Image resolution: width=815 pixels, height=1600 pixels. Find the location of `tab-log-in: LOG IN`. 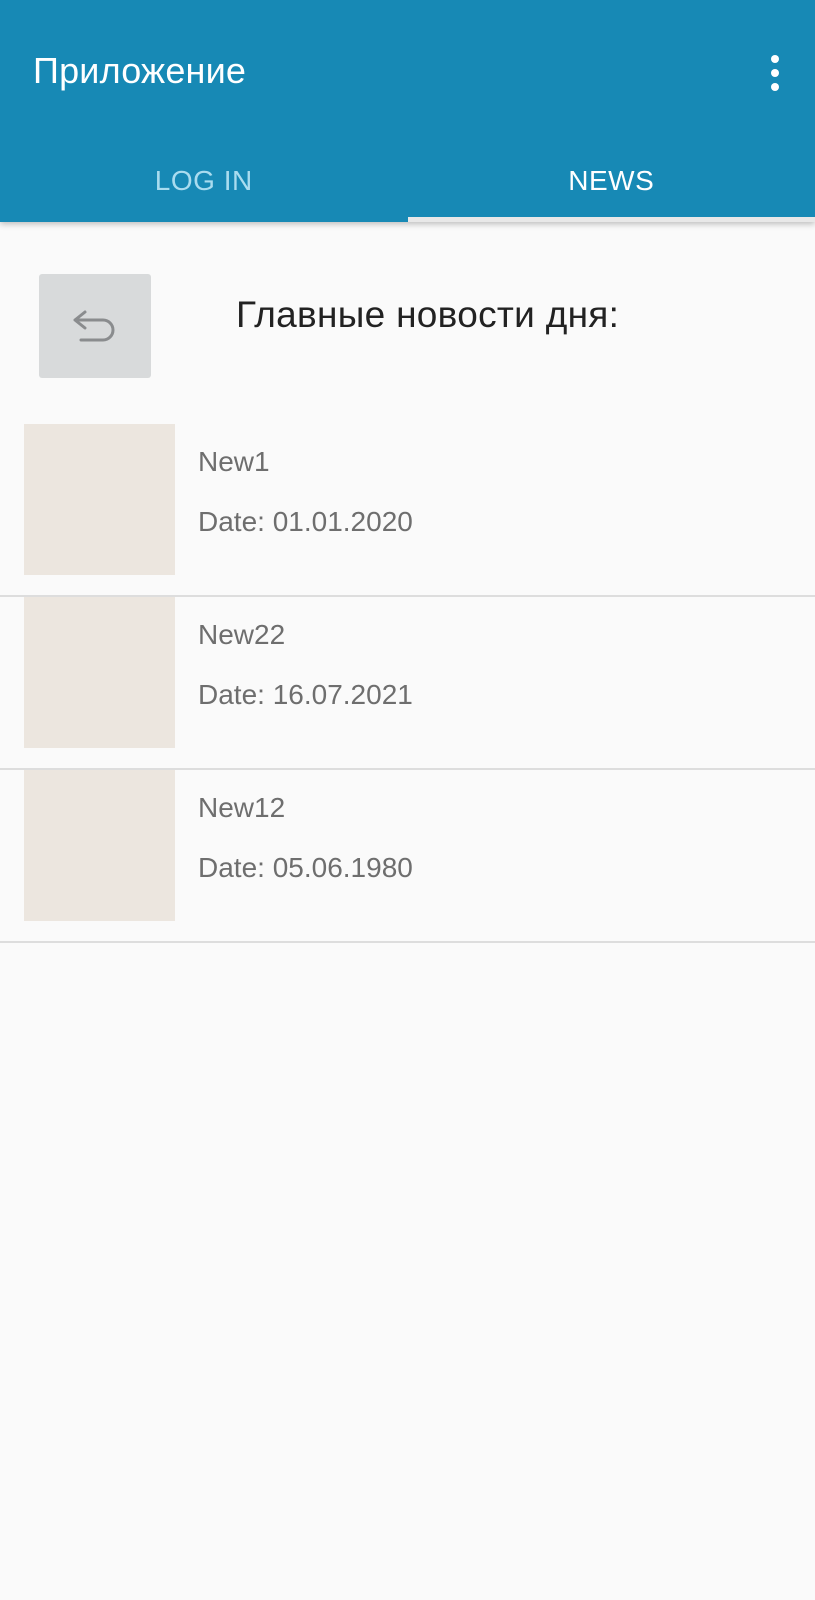

tab-log-in: LOG IN is located at coordinates (204, 181).